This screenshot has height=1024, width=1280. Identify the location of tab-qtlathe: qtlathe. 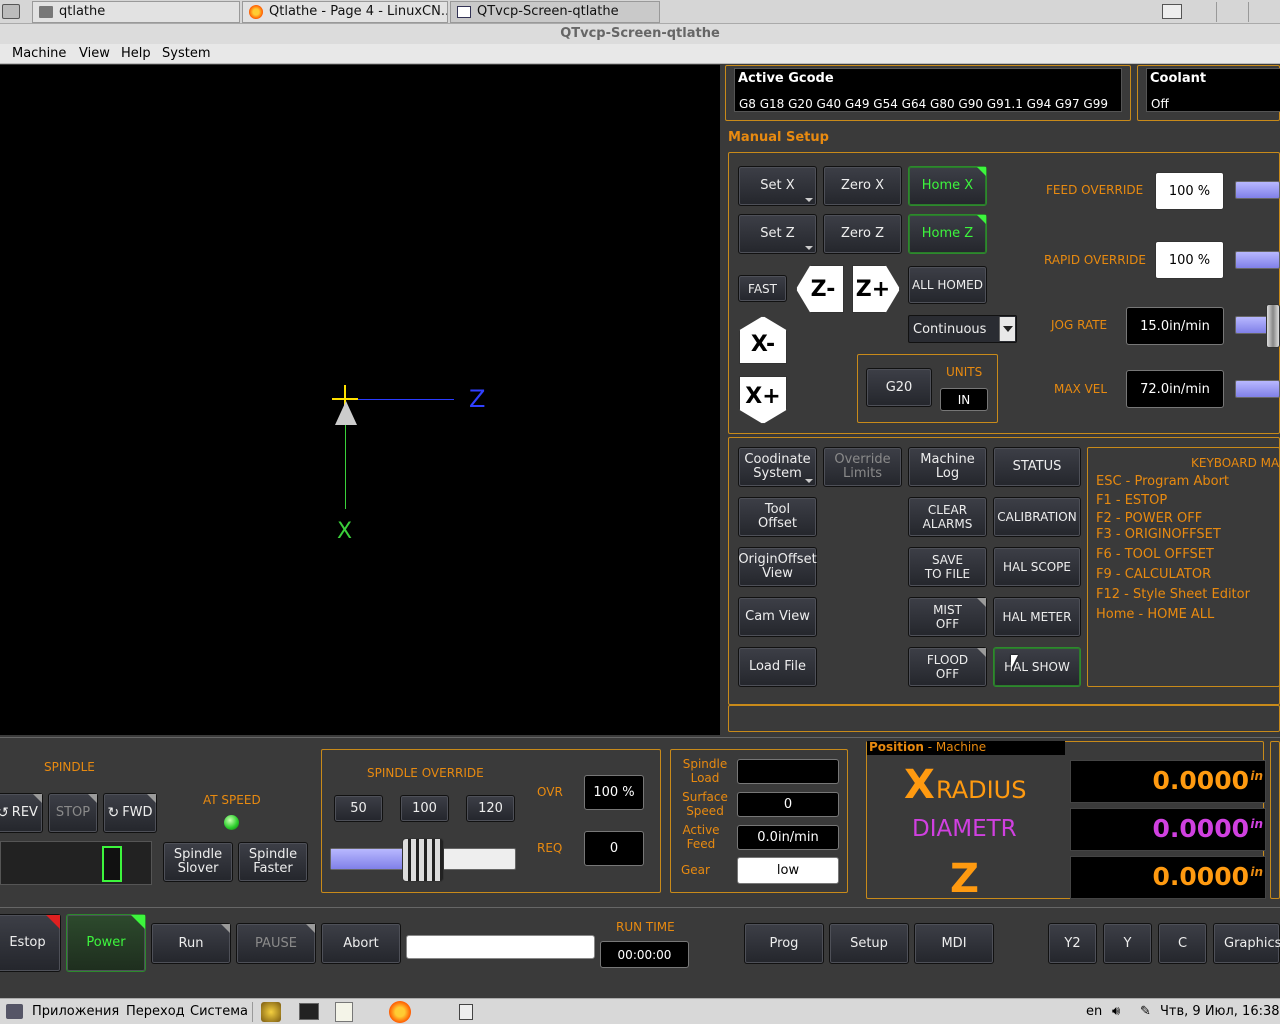
(136, 12).